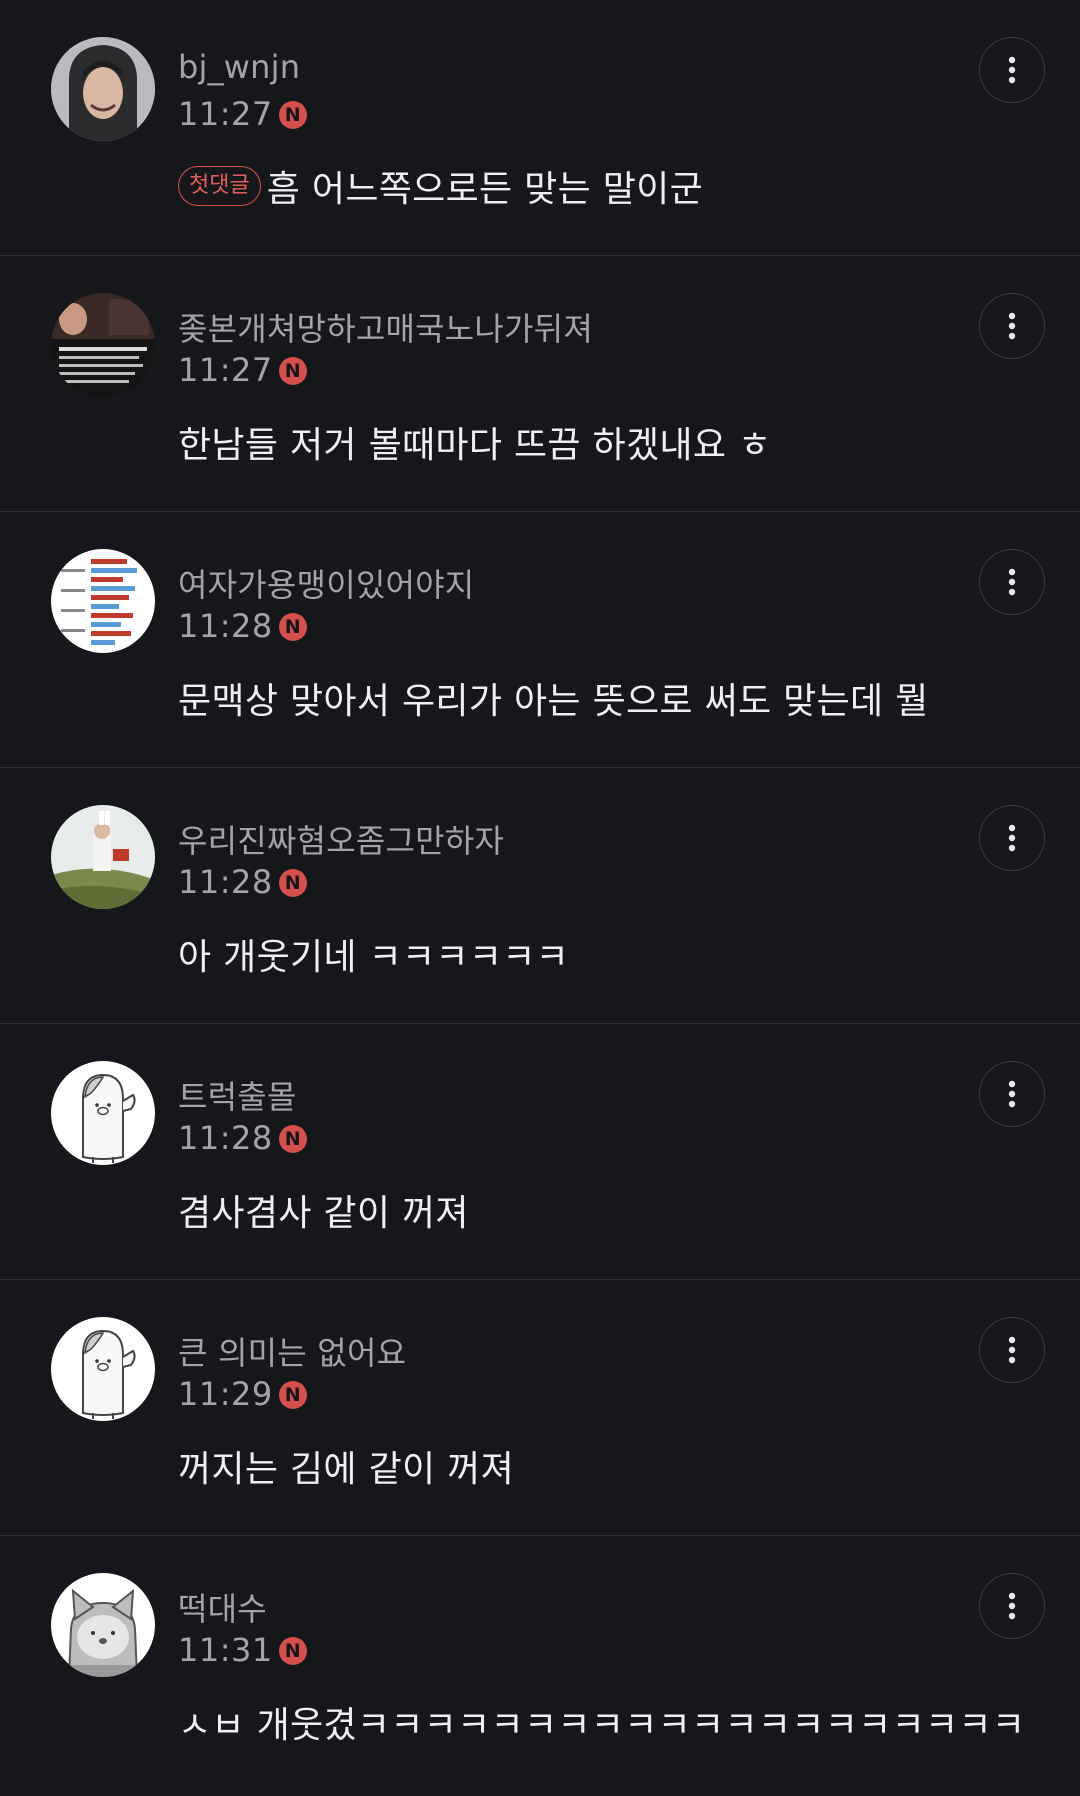 Image resolution: width=1080 pixels, height=1796 pixels. Describe the element at coordinates (553, 701) in the screenshot. I see `comment-text: 문맥상 맞아서 우리가 아는 뜻으로 써도 맞는데 뭘` at that location.